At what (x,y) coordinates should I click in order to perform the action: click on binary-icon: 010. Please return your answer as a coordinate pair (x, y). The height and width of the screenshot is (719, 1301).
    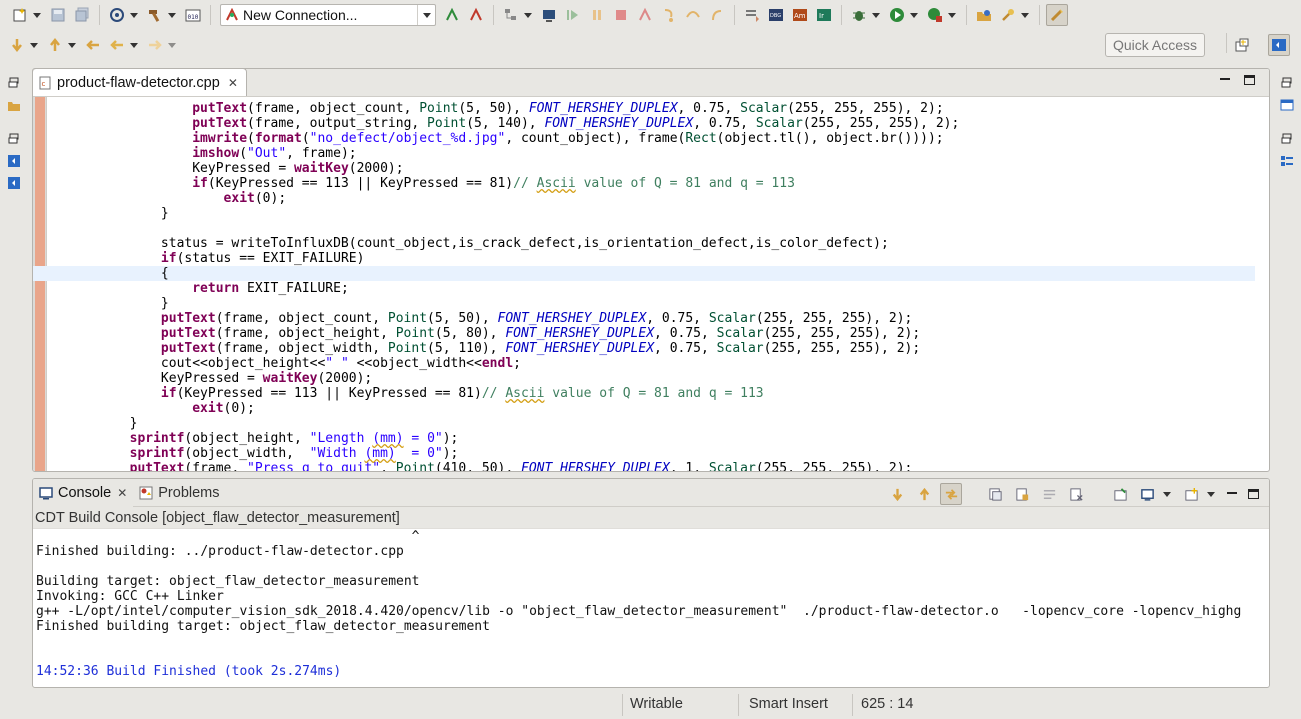
    Looking at the image, I should click on (193, 15).